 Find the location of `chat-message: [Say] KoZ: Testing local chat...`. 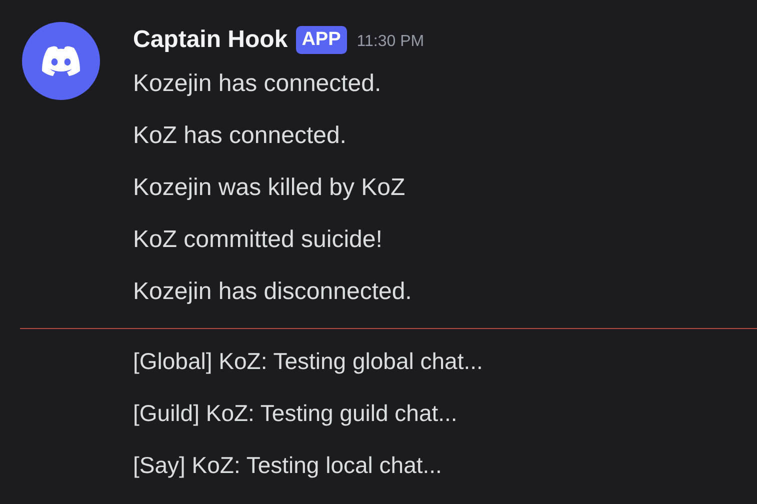

chat-message: [Say] KoZ: Testing local chat... is located at coordinates (287, 465).